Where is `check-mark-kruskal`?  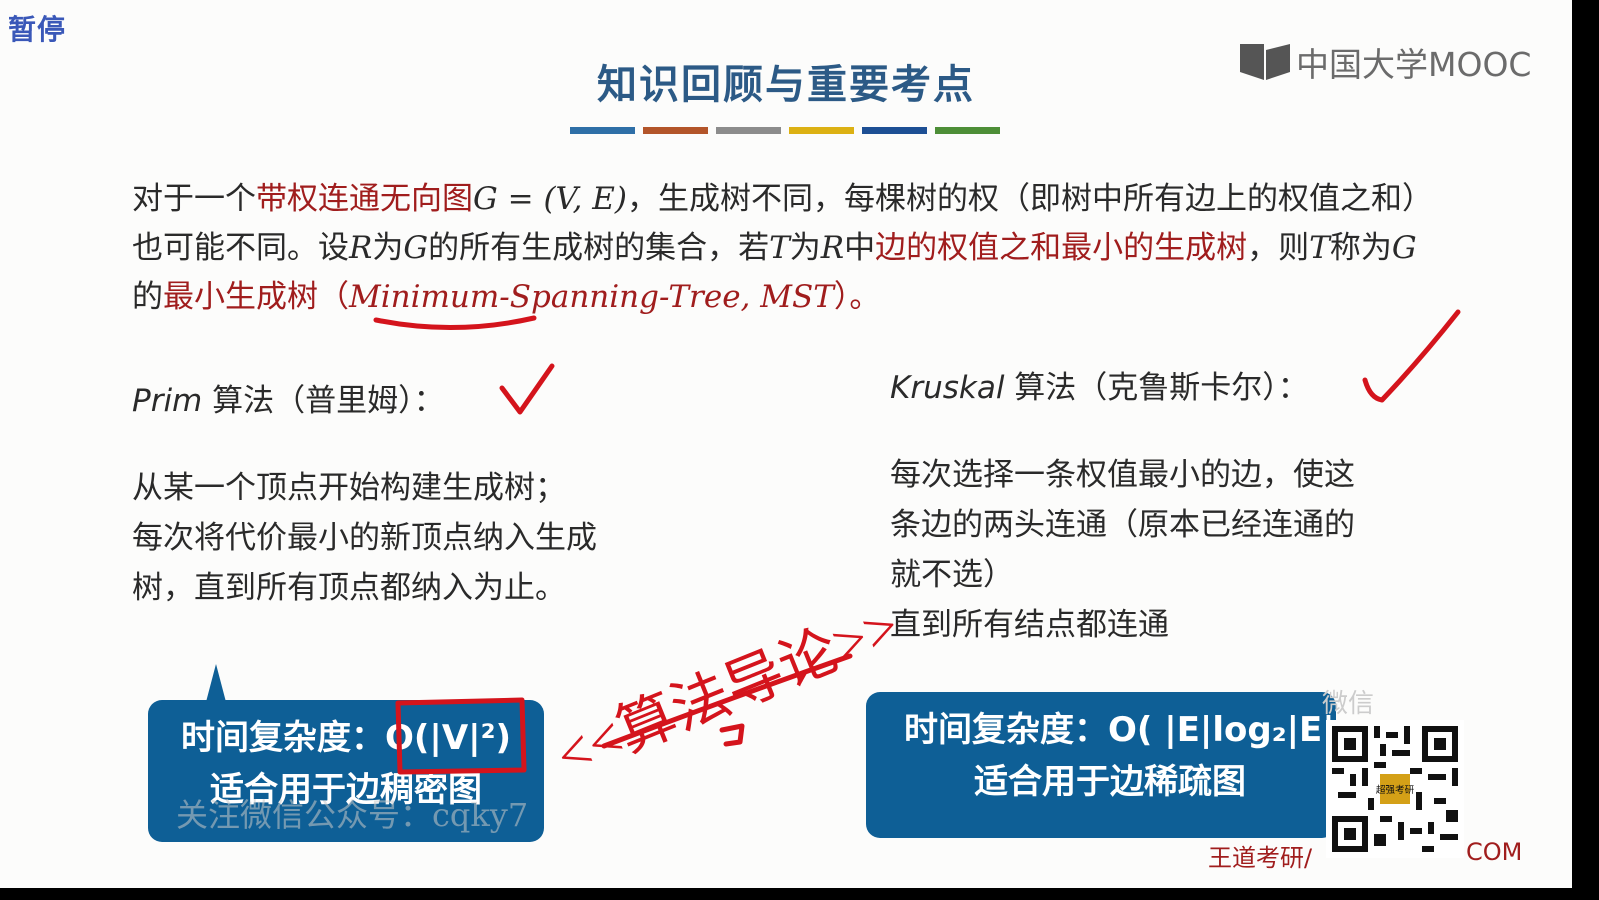 check-mark-kruskal is located at coordinates (1411, 356).